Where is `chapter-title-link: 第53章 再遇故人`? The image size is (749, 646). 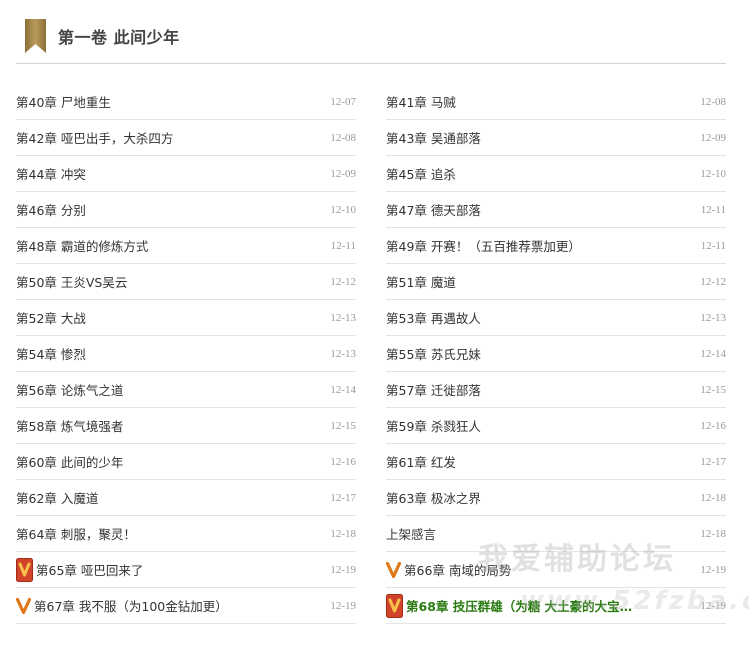 chapter-title-link: 第53章 再遇故人 is located at coordinates (433, 317).